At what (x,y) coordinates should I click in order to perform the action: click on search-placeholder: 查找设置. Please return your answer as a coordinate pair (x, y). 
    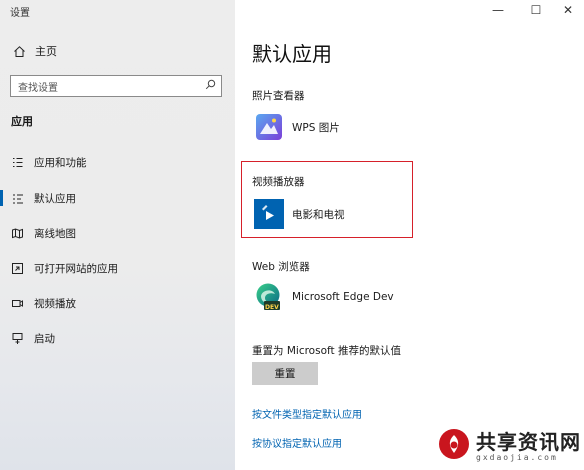
    Looking at the image, I should click on (38, 88).